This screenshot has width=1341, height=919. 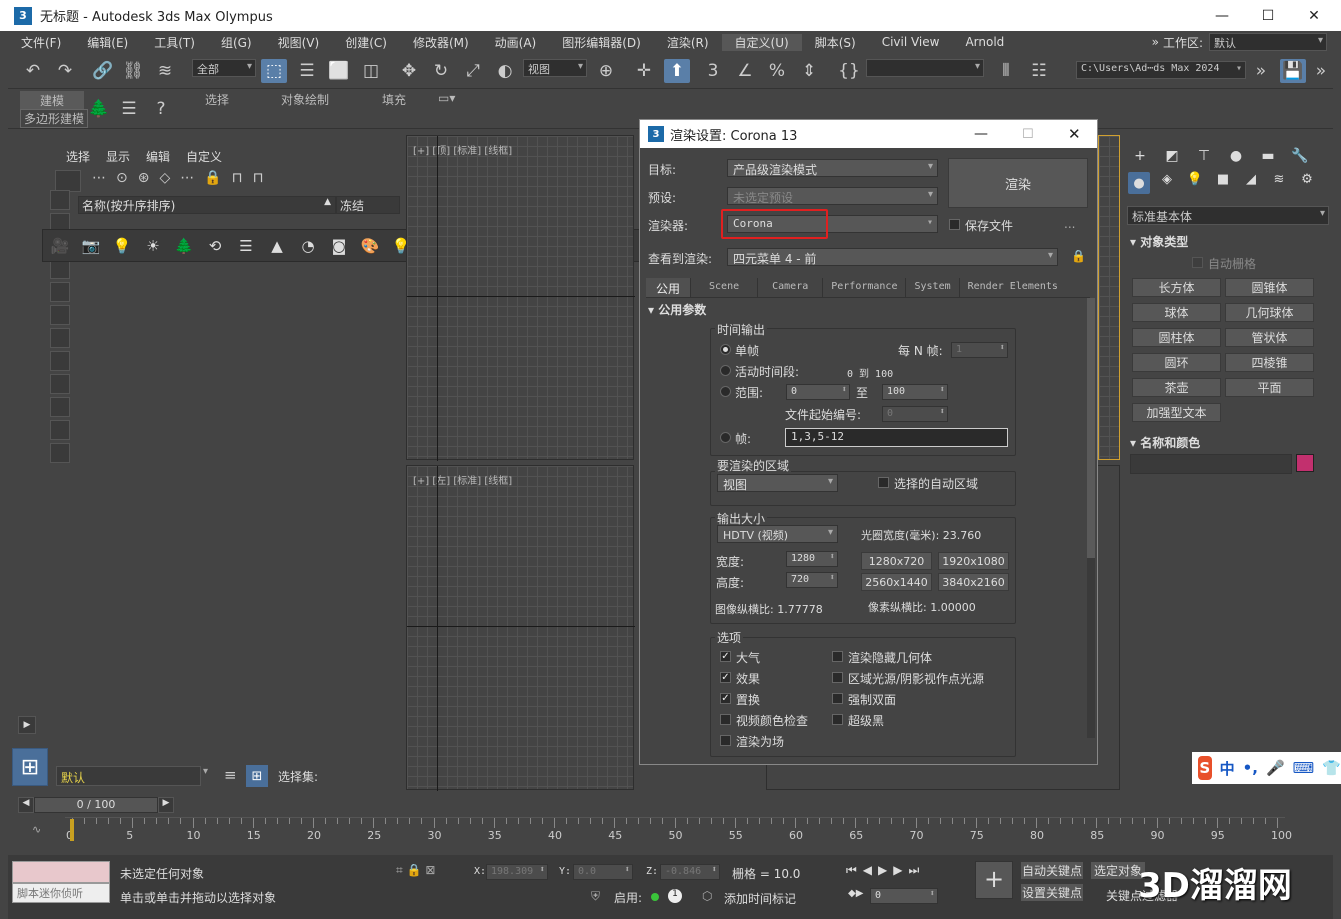 I want to click on option-checkbox-2: ✓, so click(x=725, y=677).